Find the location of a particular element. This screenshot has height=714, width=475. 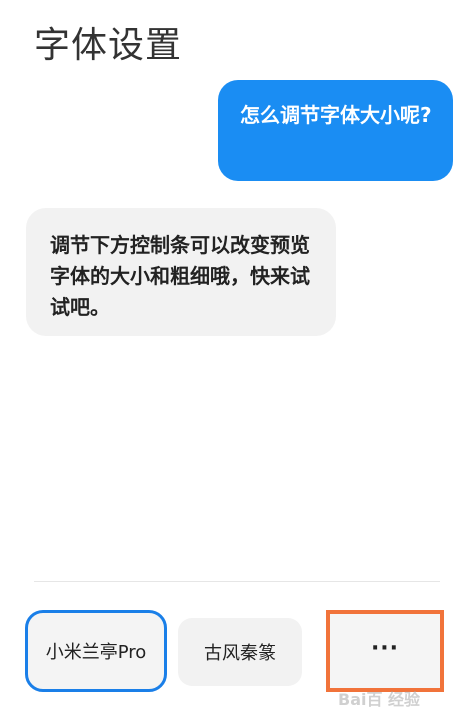

font-option-gufeng-qinzhuan: 古风秦篆 is located at coordinates (240, 652).